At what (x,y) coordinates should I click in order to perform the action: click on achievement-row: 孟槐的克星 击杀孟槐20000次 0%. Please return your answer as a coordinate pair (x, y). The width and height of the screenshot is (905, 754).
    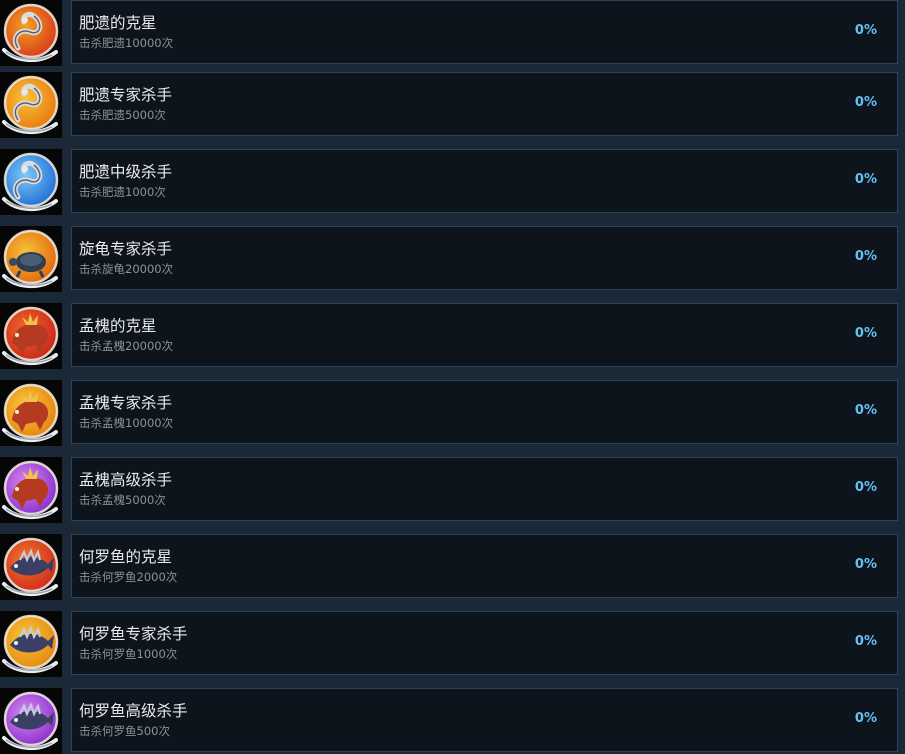
    Looking at the image, I should click on (452, 341).